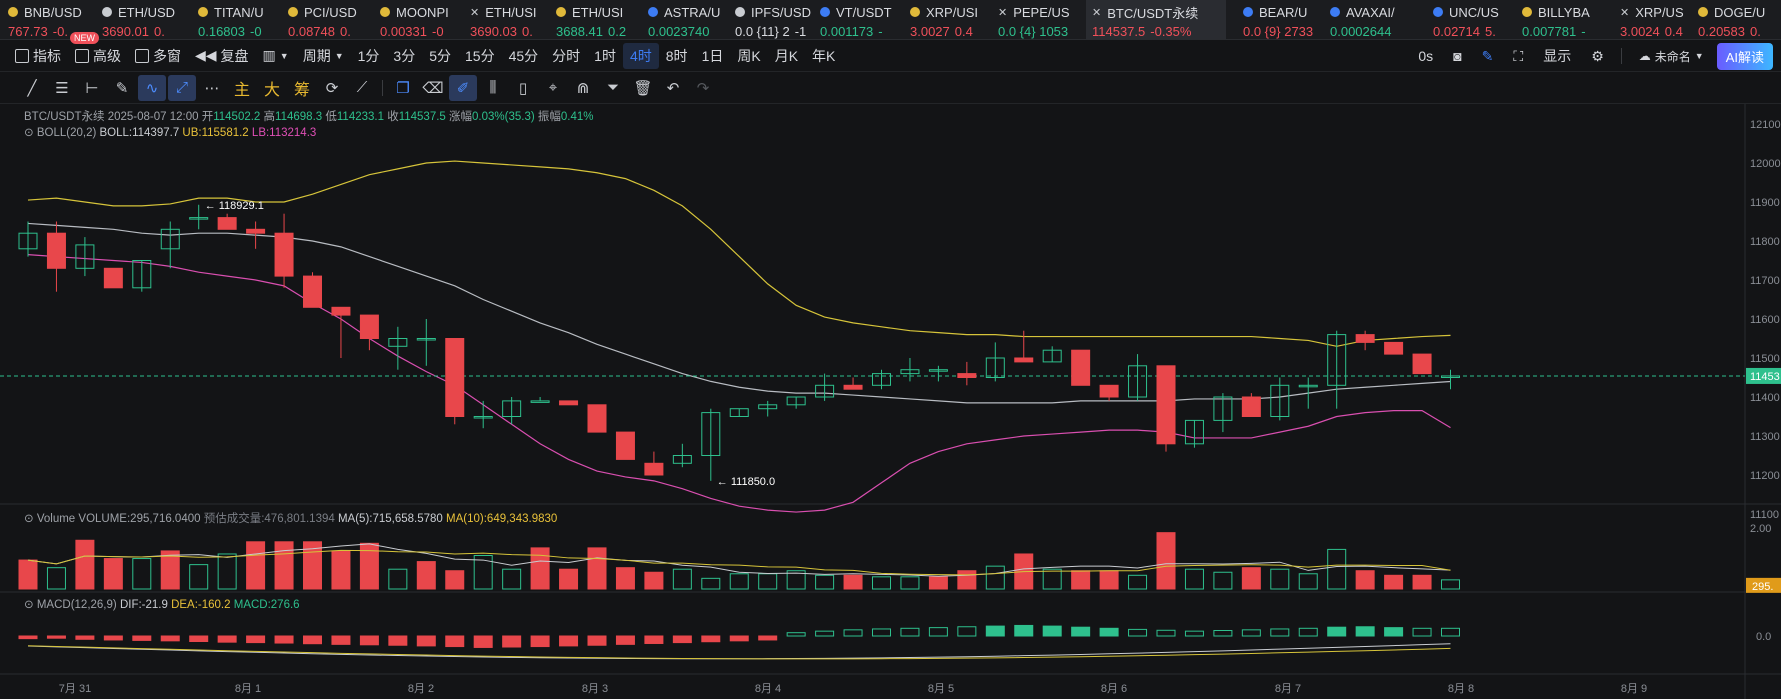  What do you see at coordinates (38, 56) in the screenshot?
I see `indicator-button: 指标` at bounding box center [38, 56].